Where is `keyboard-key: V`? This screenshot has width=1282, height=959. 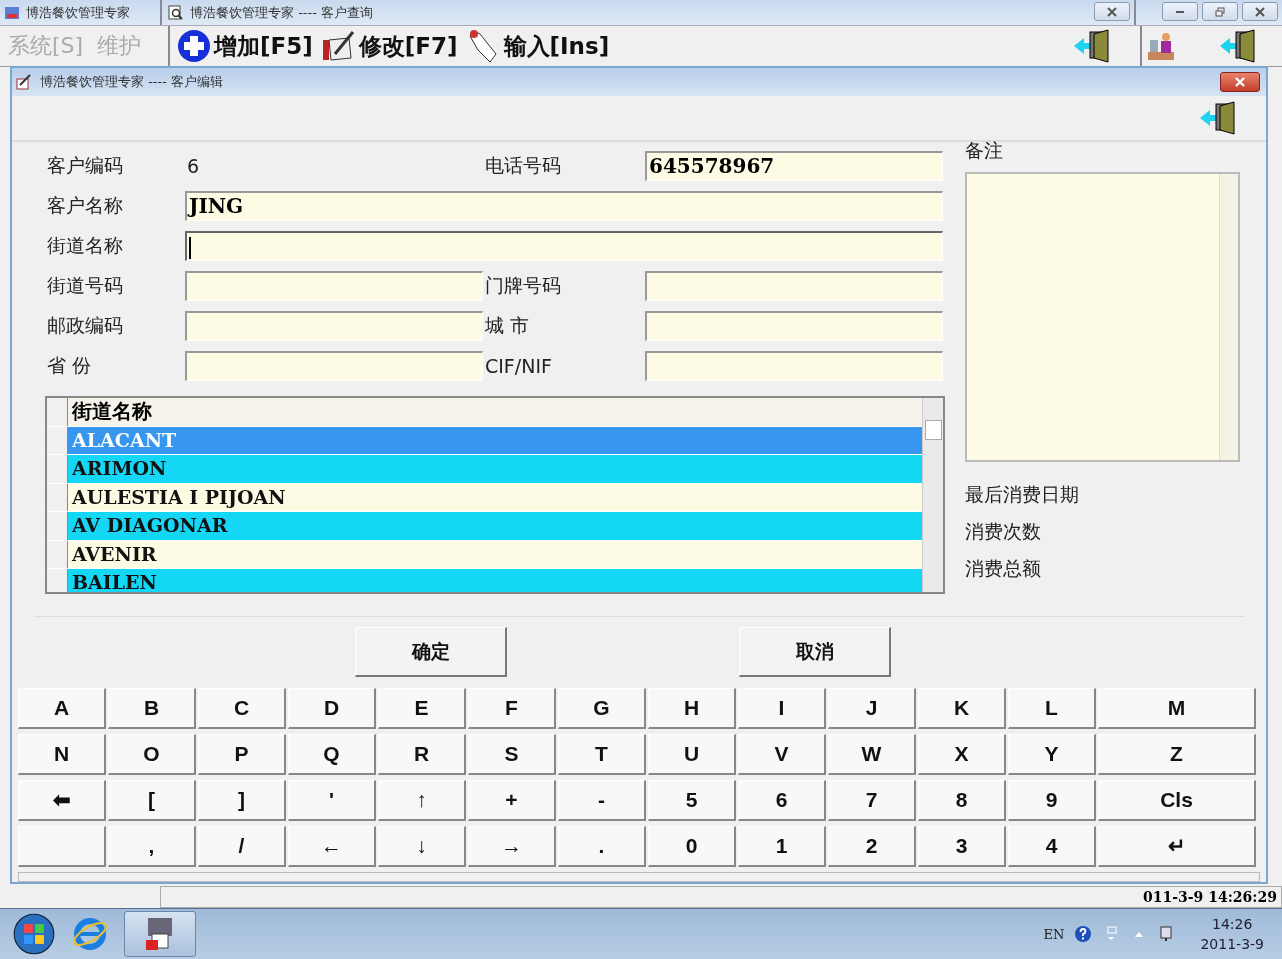 keyboard-key: V is located at coordinates (782, 754).